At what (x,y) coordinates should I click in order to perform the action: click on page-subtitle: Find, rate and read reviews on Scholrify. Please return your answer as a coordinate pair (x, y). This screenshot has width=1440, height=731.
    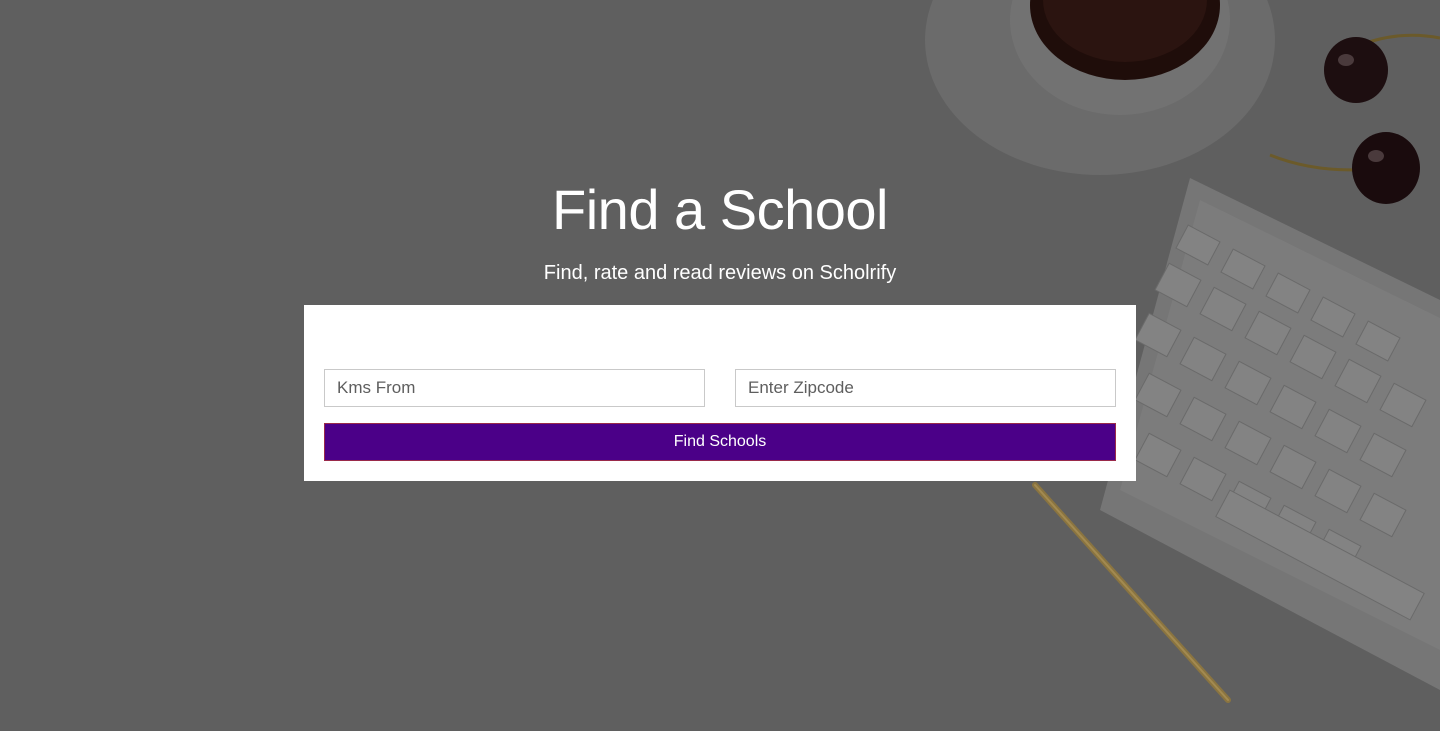
    Looking at the image, I should click on (720, 273).